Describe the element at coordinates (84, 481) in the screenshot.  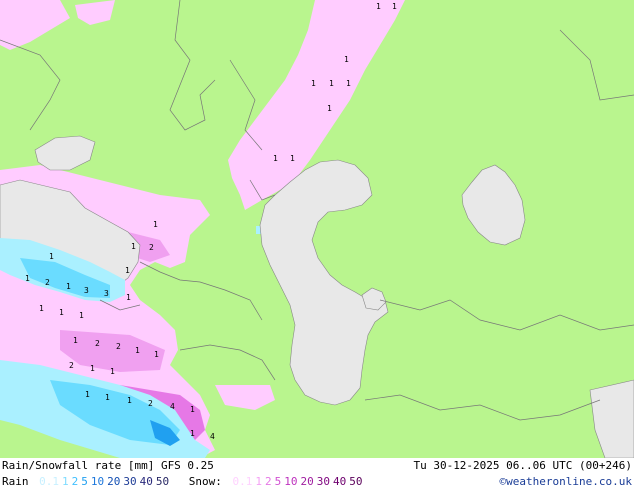
I see `rain-legend-item: 5` at that location.